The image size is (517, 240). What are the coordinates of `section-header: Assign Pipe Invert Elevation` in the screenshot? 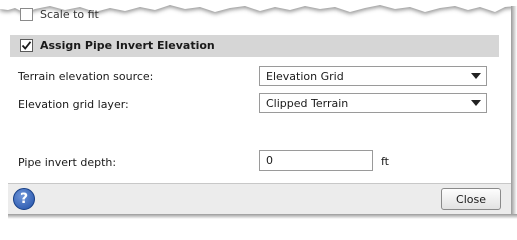 It's located at (254, 46).